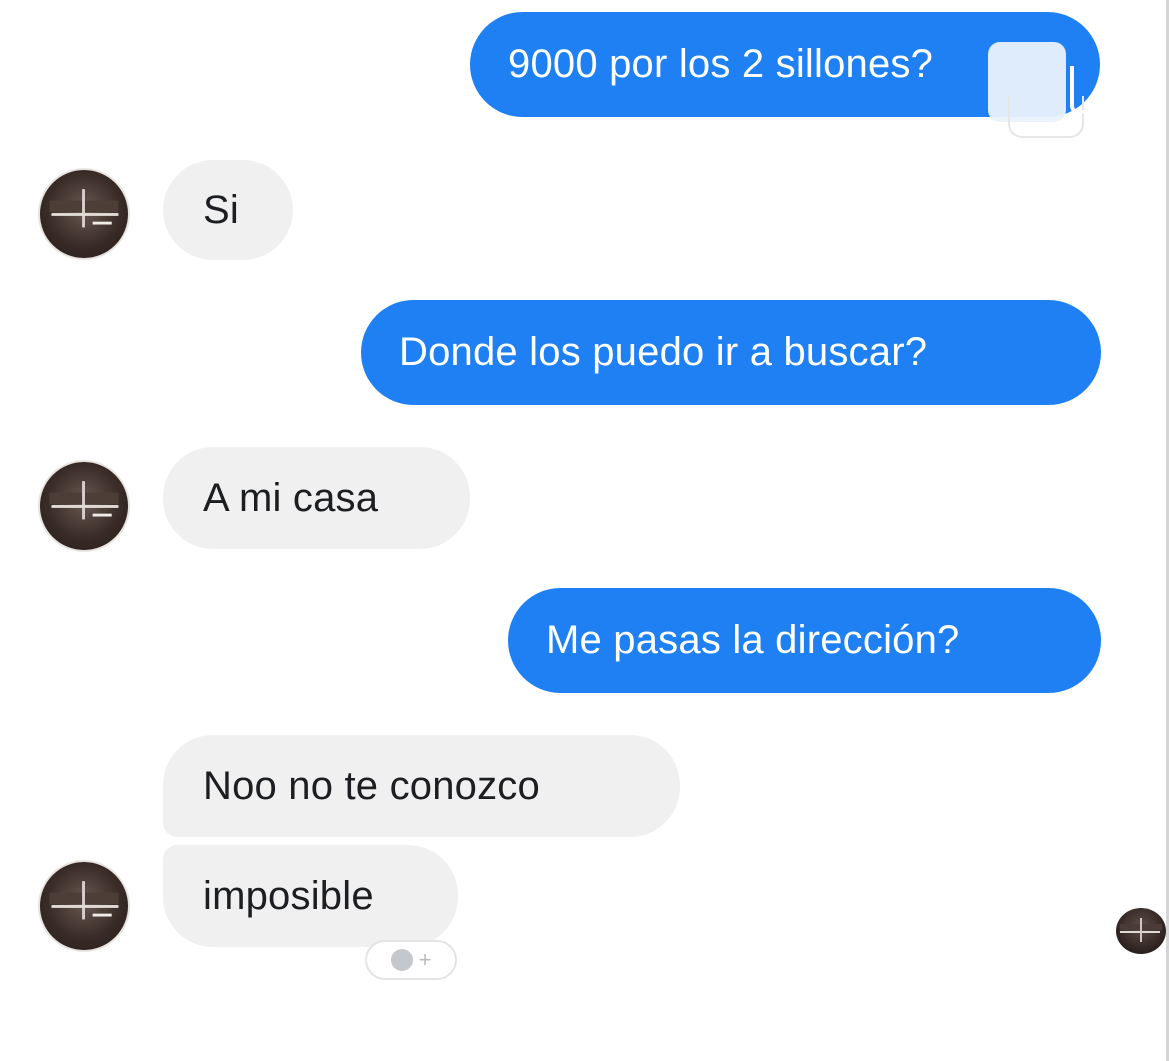  What do you see at coordinates (291, 497) in the screenshot?
I see `message-text: A mi casa` at bounding box center [291, 497].